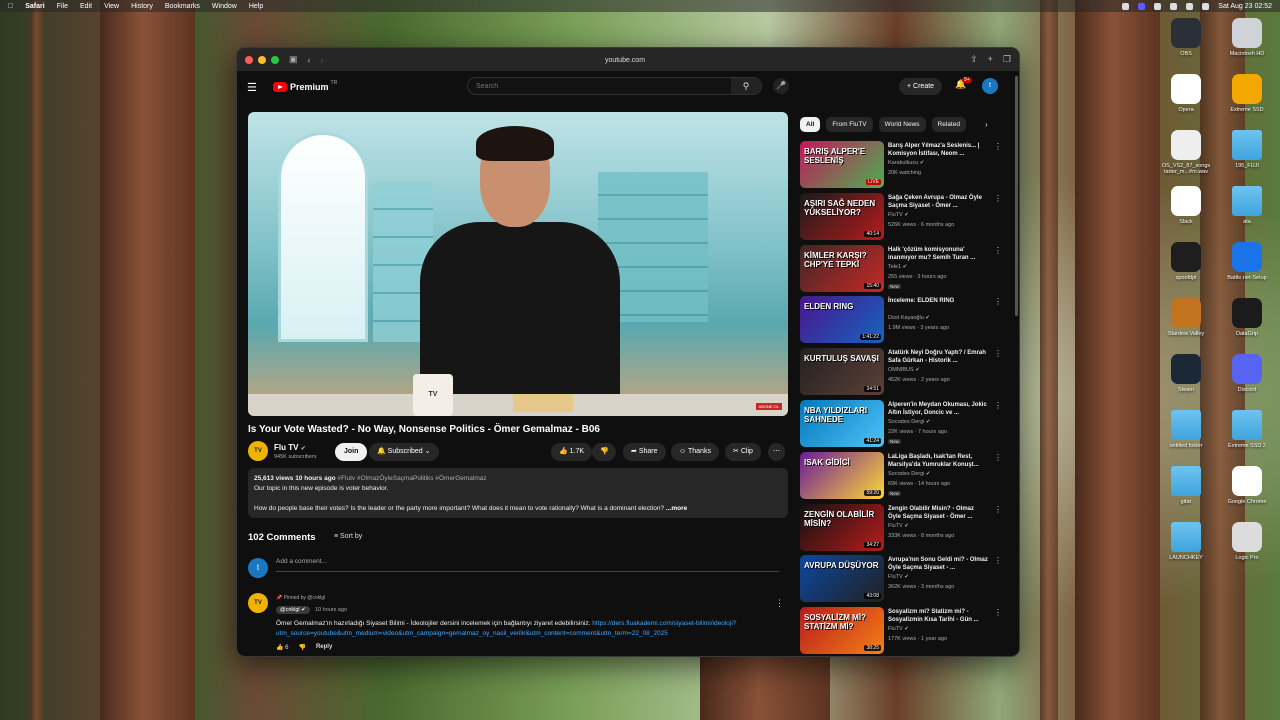 The width and height of the screenshot is (1280, 720). What do you see at coordinates (309, 60) in the screenshot?
I see `back-icon: ‹` at bounding box center [309, 60].